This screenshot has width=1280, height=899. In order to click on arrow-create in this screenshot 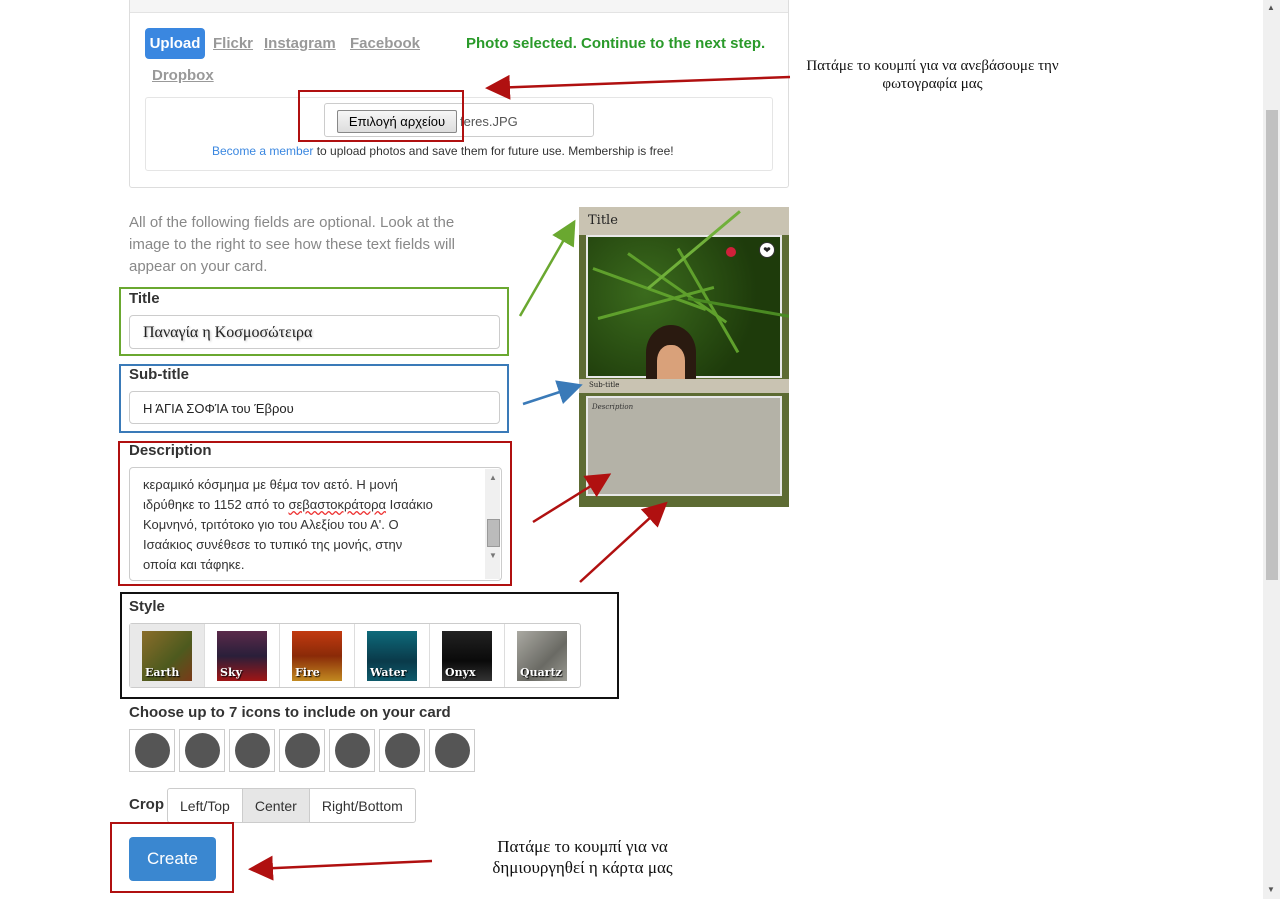, I will do `click(340, 868)`.